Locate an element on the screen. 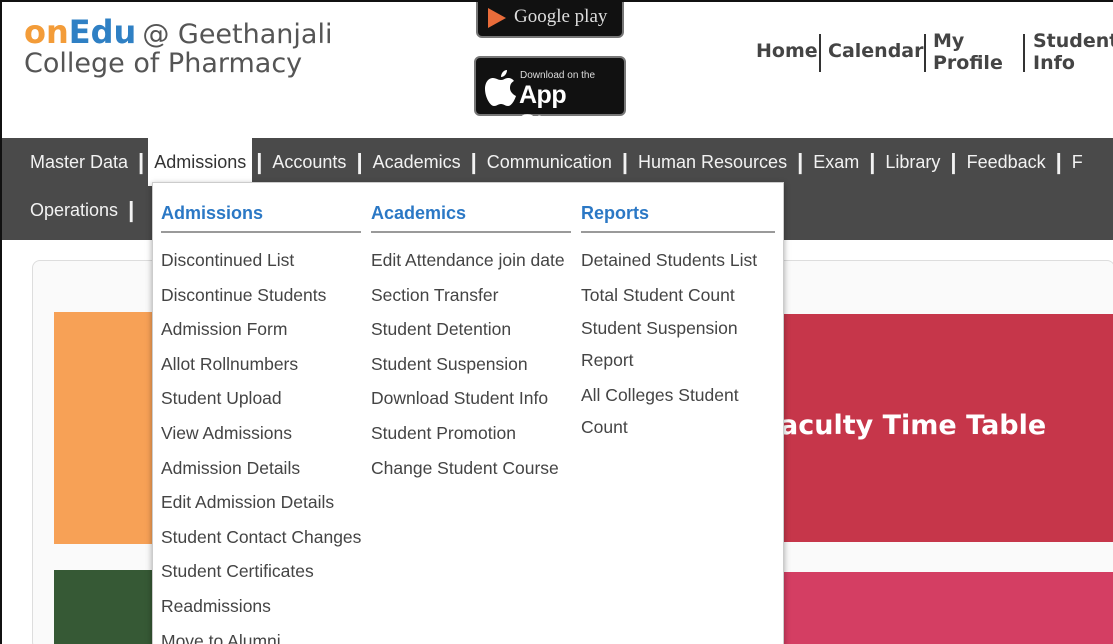  nav-academics: Academics is located at coordinates (417, 162).